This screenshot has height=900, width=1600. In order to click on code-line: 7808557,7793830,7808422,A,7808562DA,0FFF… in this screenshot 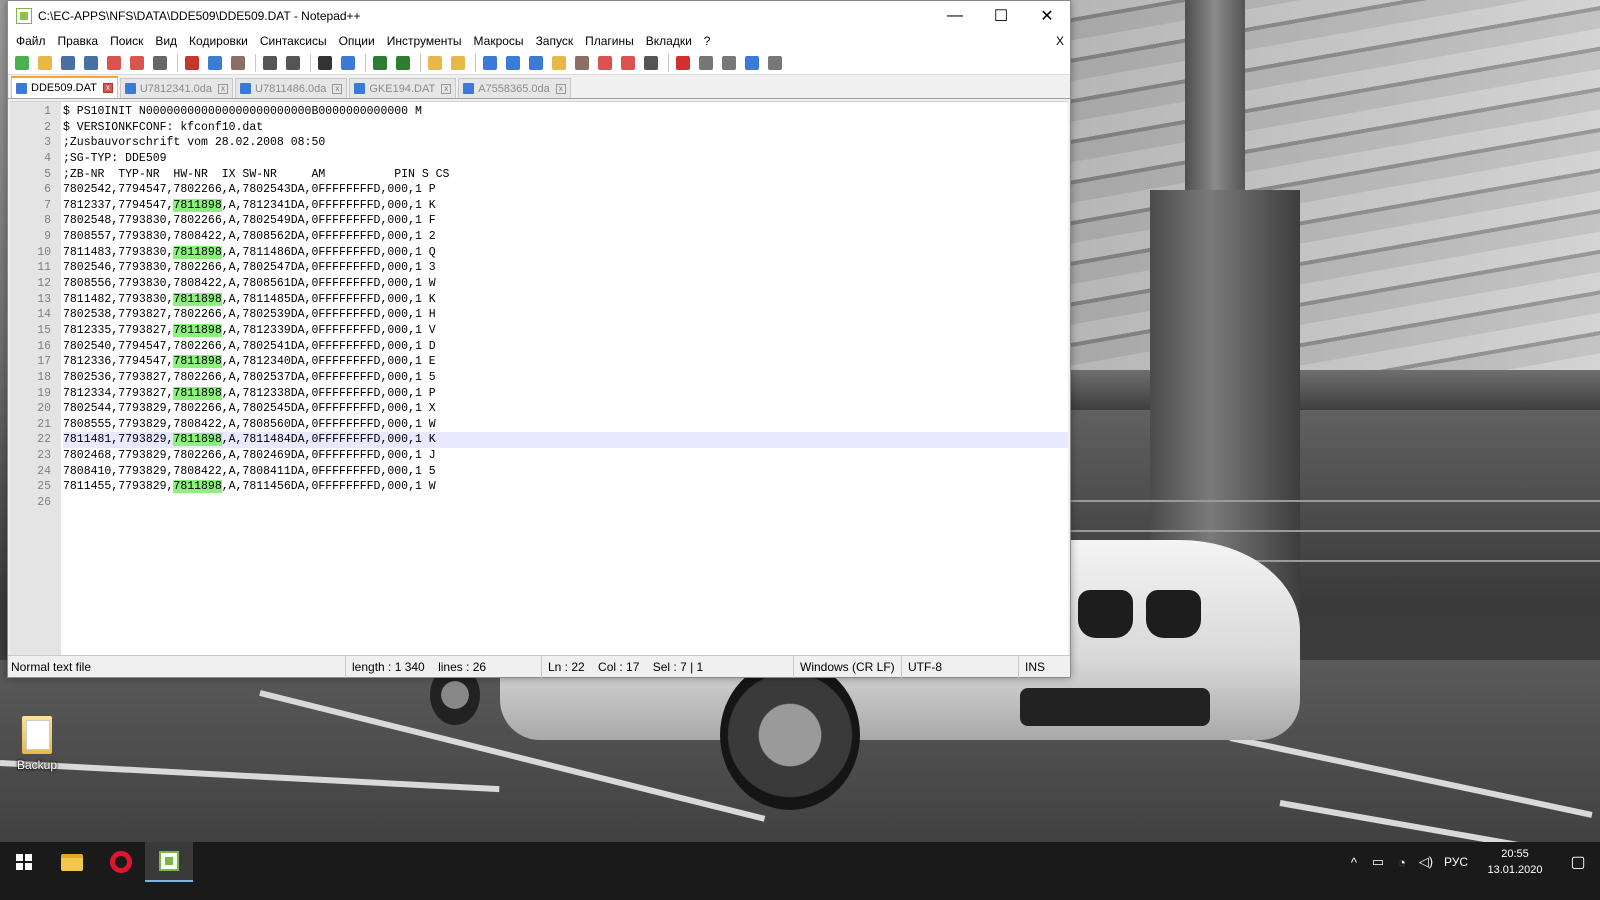, I will do `click(565, 237)`.